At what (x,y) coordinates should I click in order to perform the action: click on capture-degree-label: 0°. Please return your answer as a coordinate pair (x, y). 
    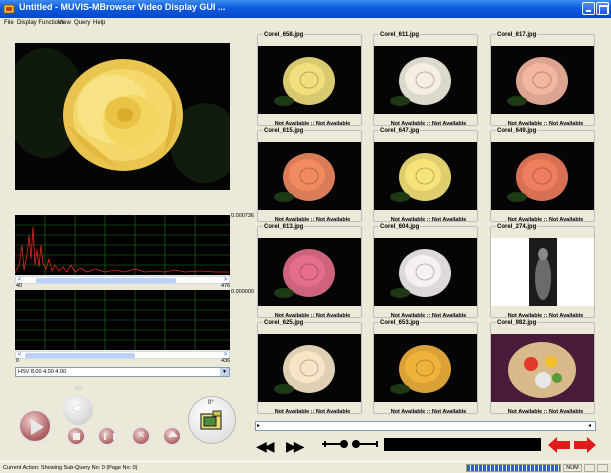
    Looking at the image, I should click on (211, 403).